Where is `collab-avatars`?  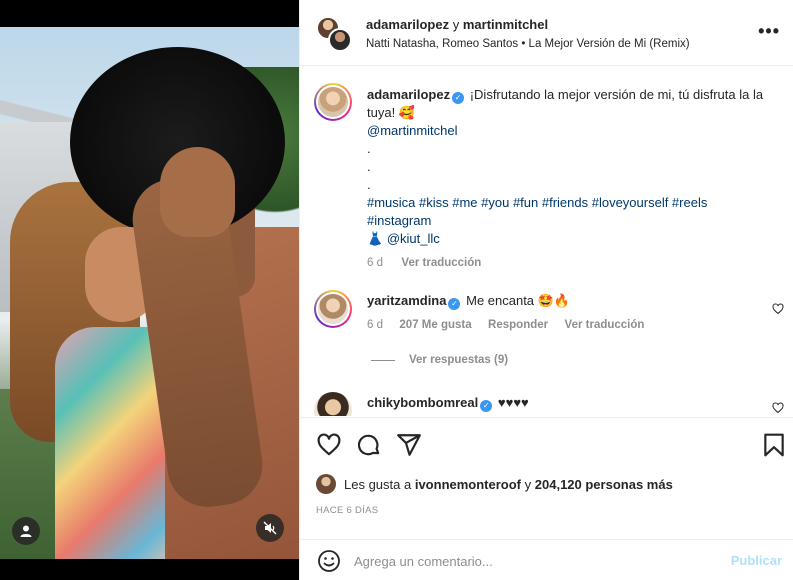 collab-avatars is located at coordinates (334, 34).